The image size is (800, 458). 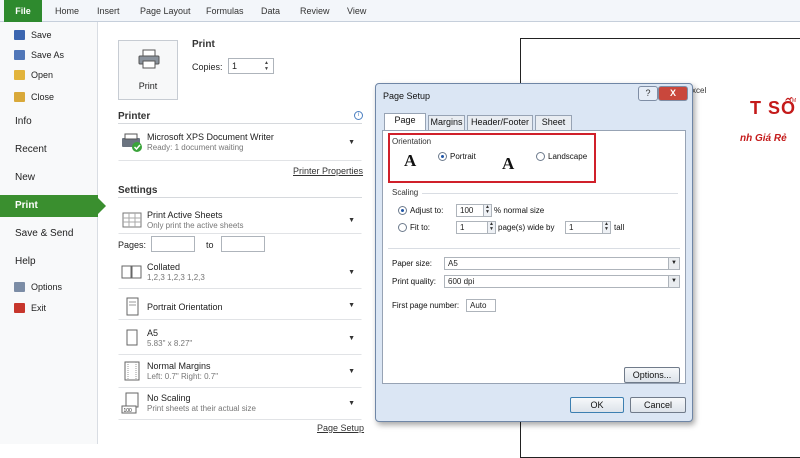 I want to click on printer-icon, so click(x=149, y=59).